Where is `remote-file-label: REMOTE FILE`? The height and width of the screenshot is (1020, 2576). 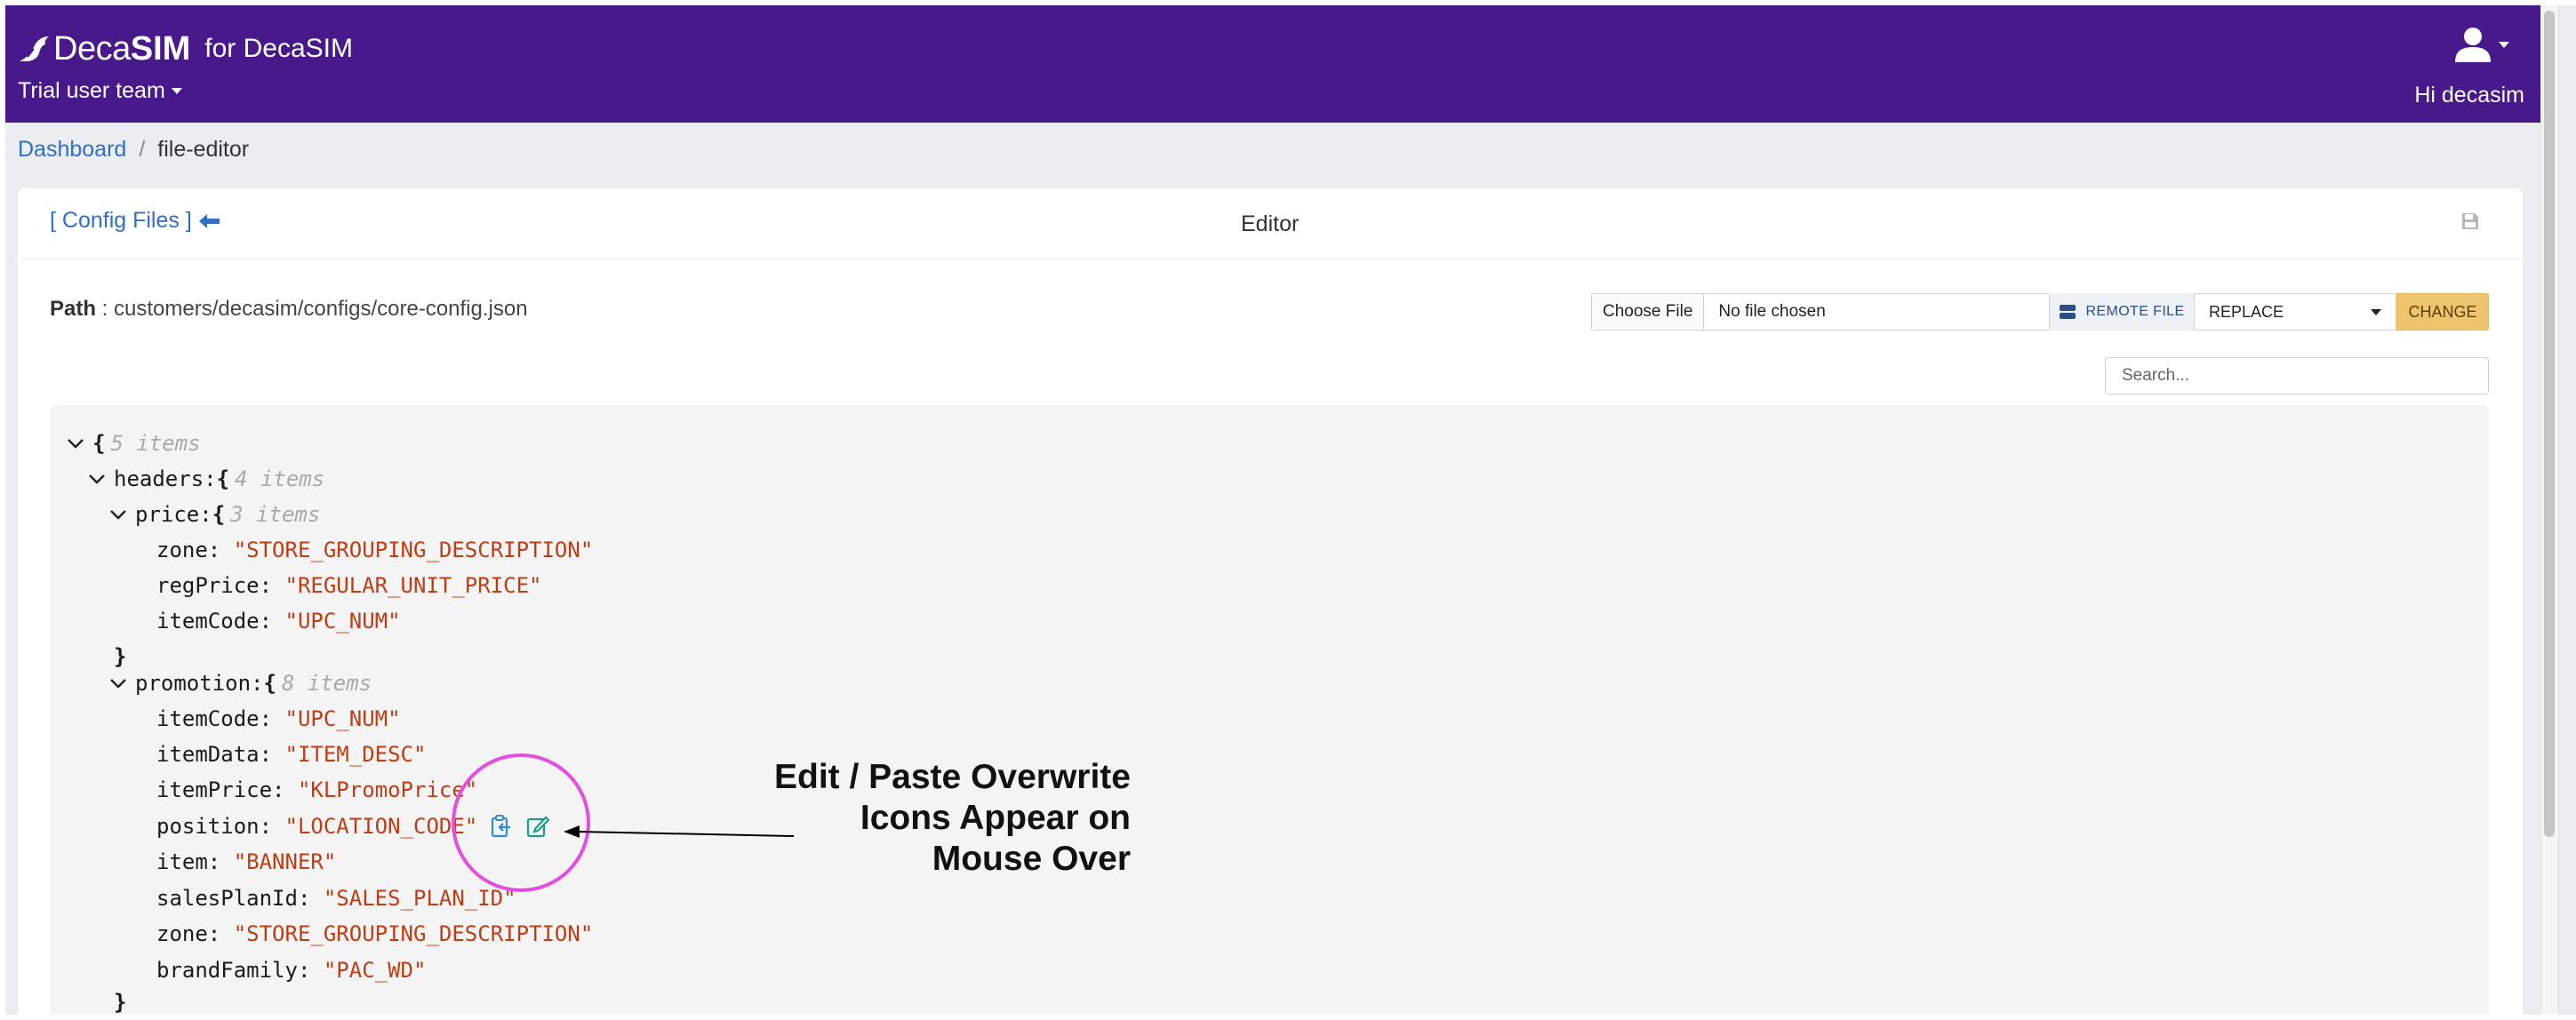
remote-file-label: REMOTE FILE is located at coordinates (2135, 311).